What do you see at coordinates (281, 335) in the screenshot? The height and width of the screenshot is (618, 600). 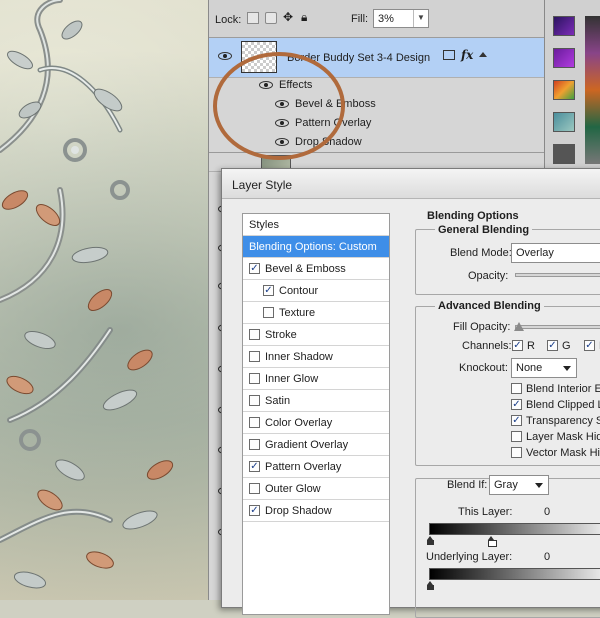 I see `styles-item-label: Stroke` at bounding box center [281, 335].